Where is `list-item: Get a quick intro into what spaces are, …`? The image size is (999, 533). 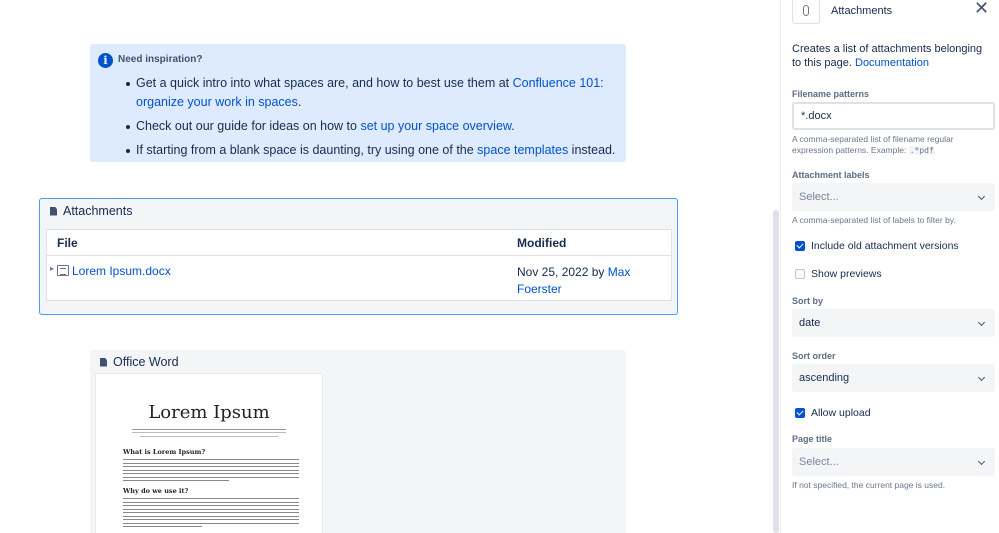 list-item: Get a quick intro into what spaces are, … is located at coordinates (371, 93).